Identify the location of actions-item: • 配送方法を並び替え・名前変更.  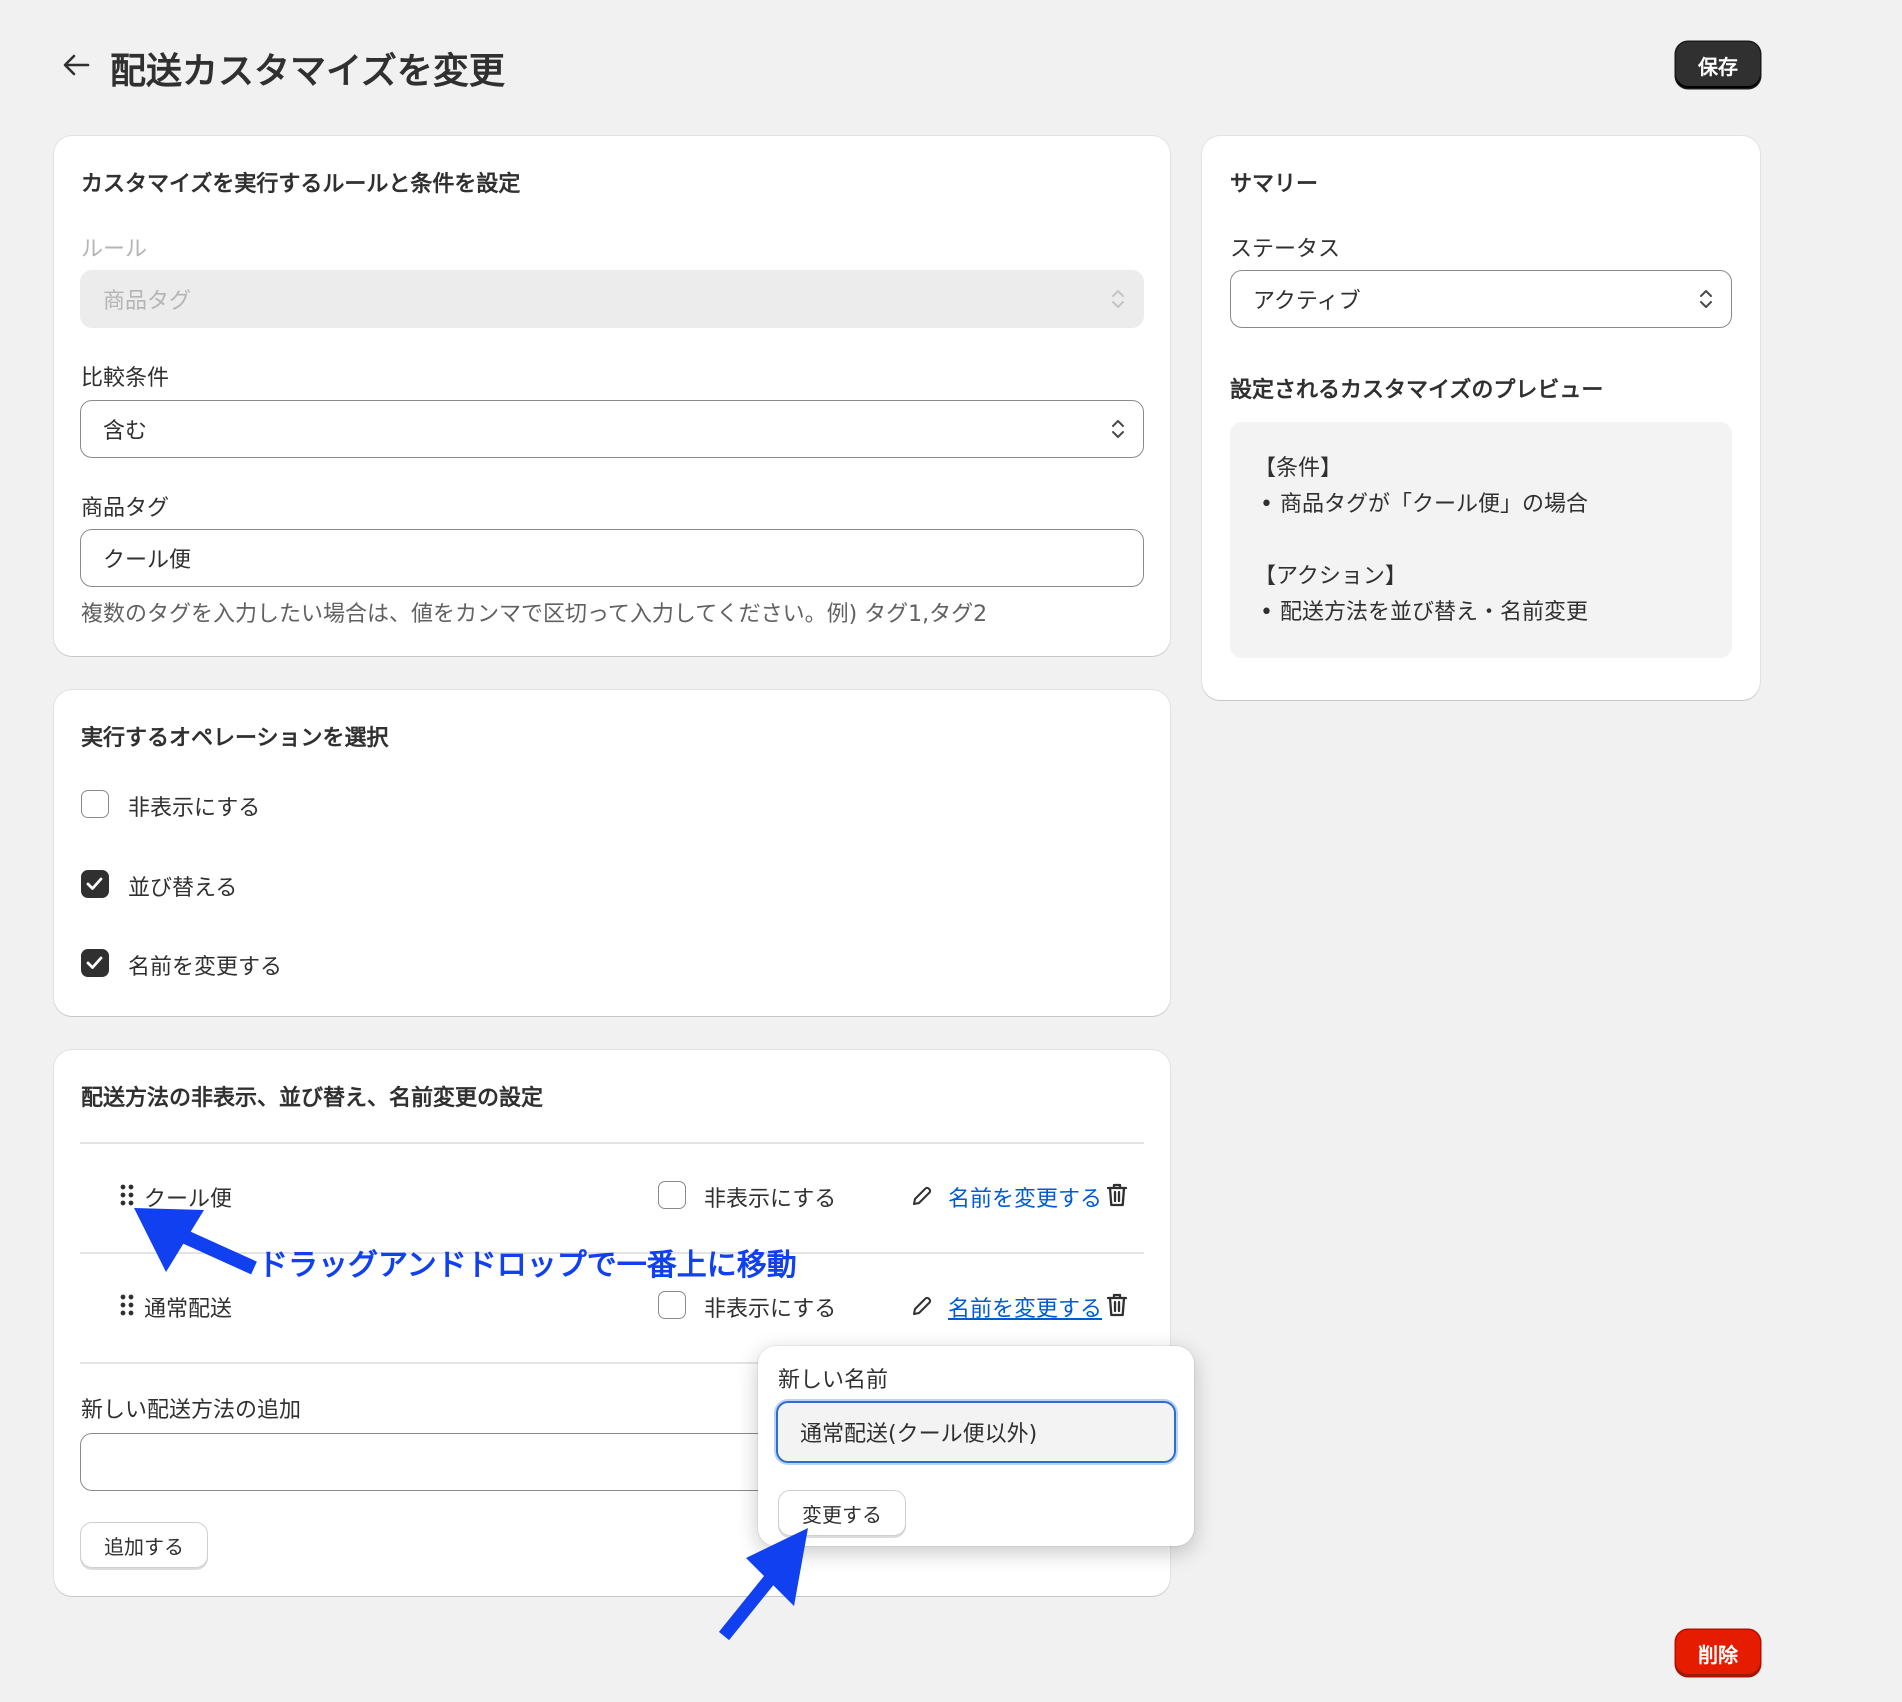
(1424, 612).